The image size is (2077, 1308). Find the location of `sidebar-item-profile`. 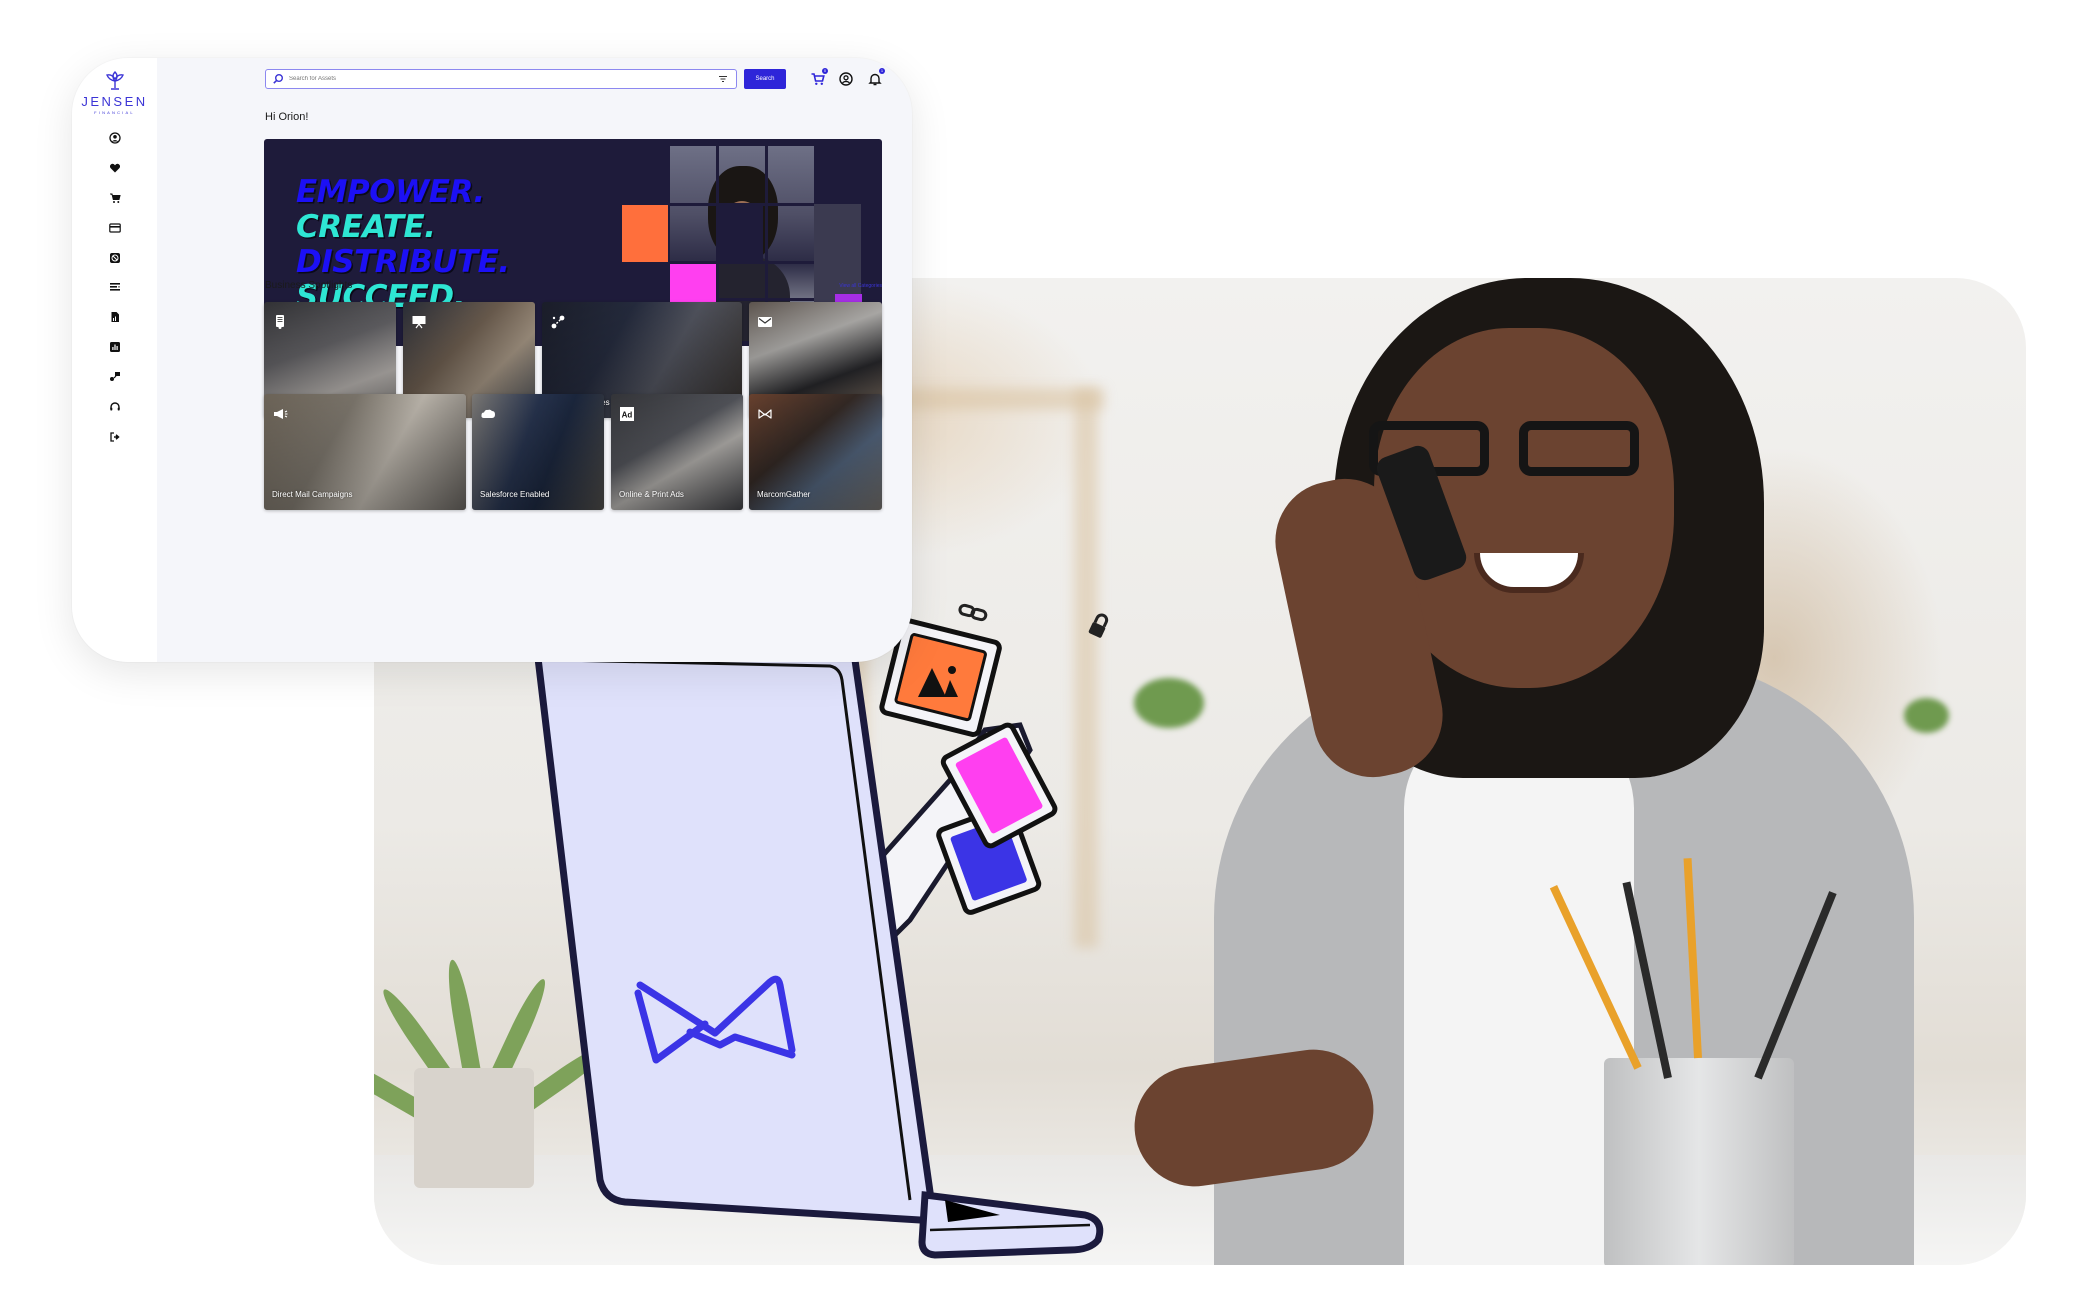

sidebar-item-profile is located at coordinates (115, 138).